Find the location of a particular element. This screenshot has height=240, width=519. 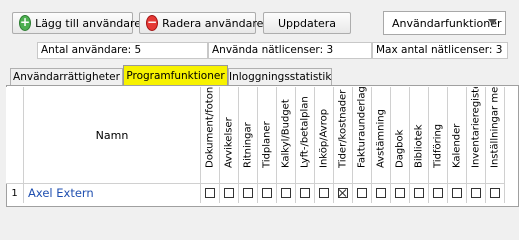

column-header: Ritningar is located at coordinates (248, 135).